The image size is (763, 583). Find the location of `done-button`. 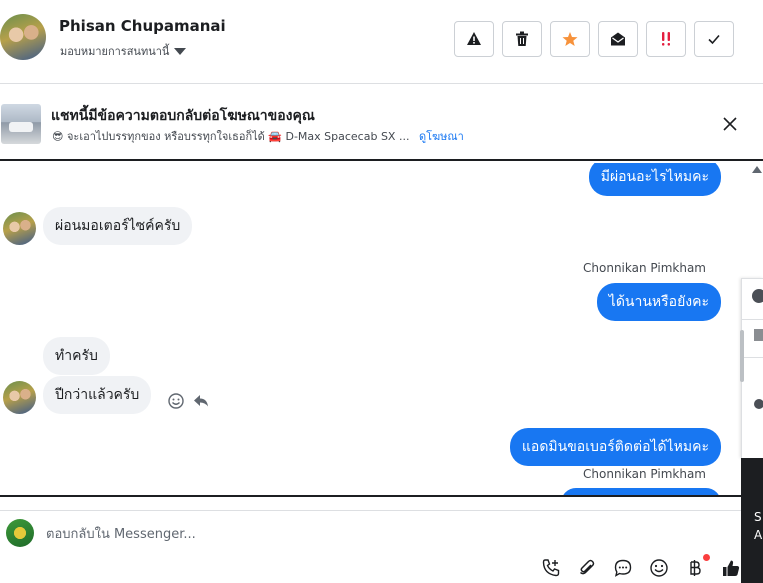

done-button is located at coordinates (714, 39).